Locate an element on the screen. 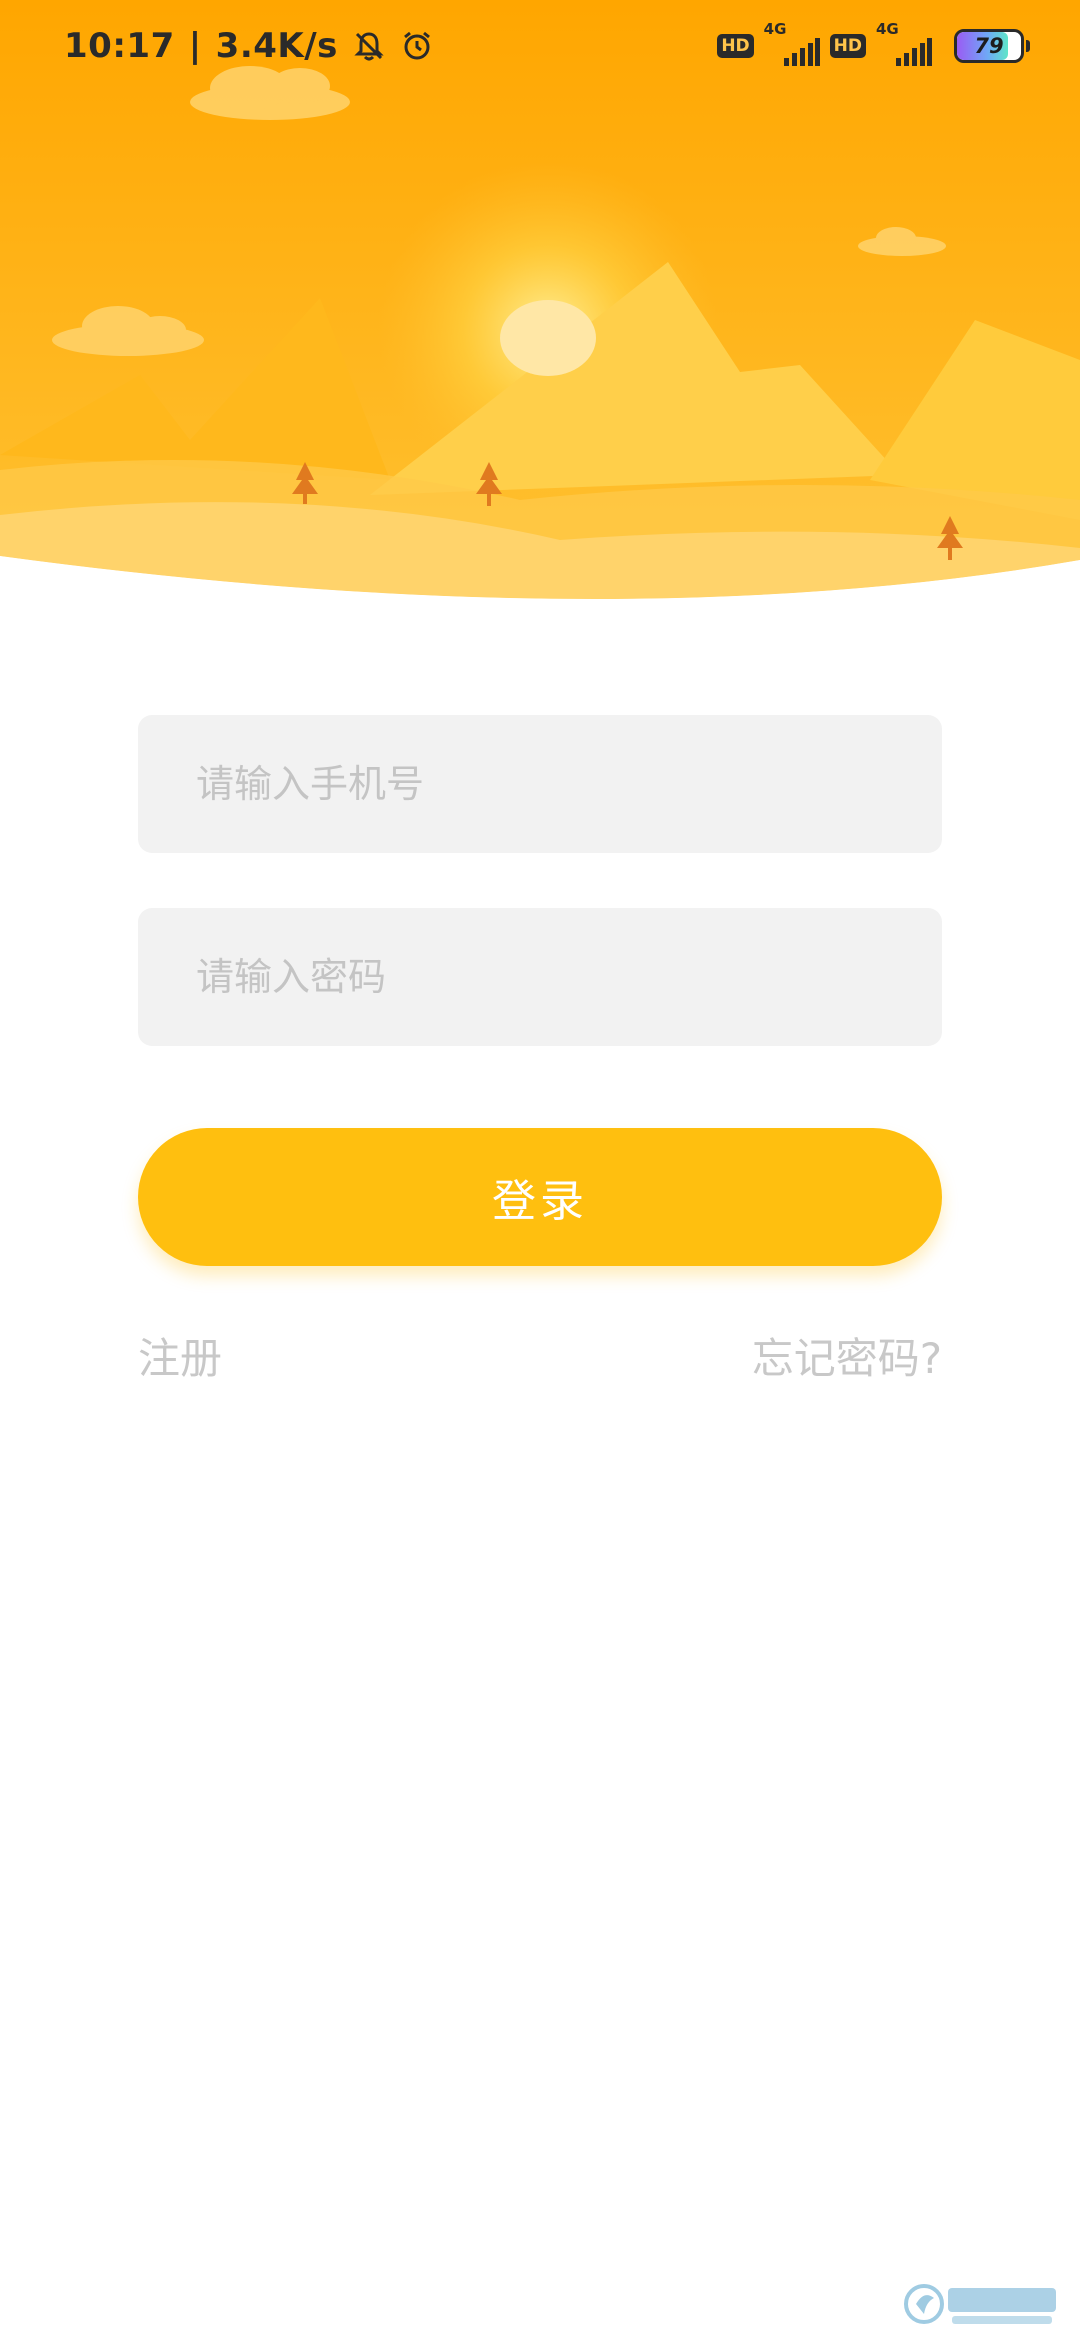  sim2-signal: 4G is located at coordinates (904, 43).